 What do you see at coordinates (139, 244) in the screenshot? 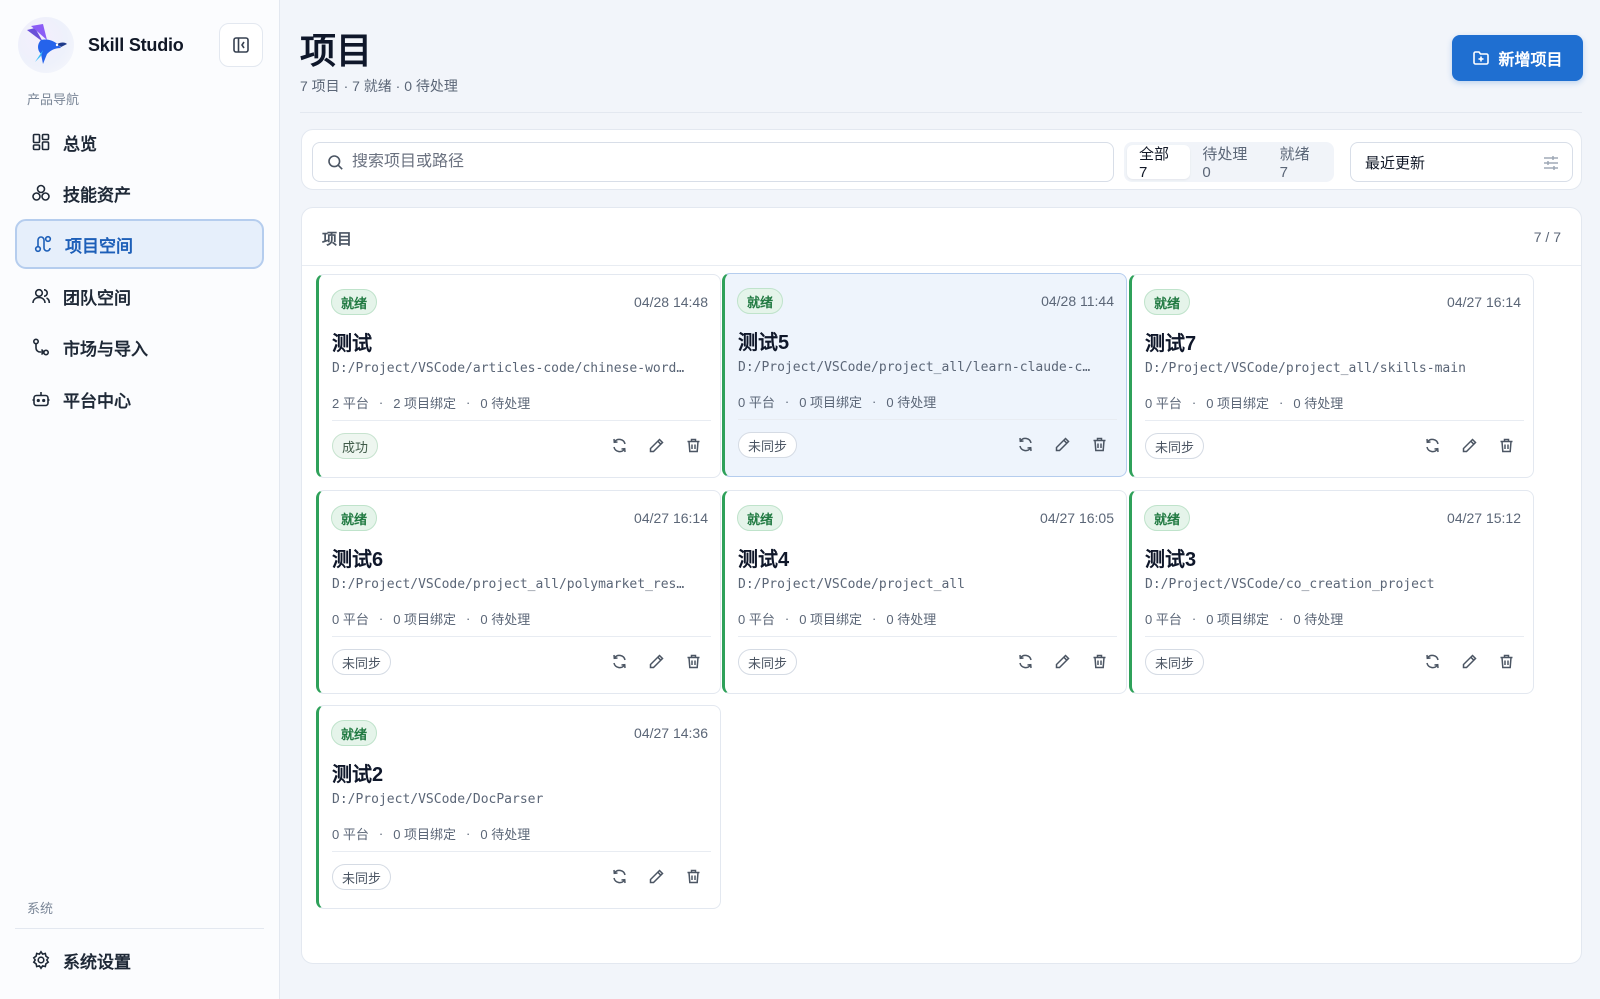
I see `sidebar-item-projects: 项目空间` at bounding box center [139, 244].